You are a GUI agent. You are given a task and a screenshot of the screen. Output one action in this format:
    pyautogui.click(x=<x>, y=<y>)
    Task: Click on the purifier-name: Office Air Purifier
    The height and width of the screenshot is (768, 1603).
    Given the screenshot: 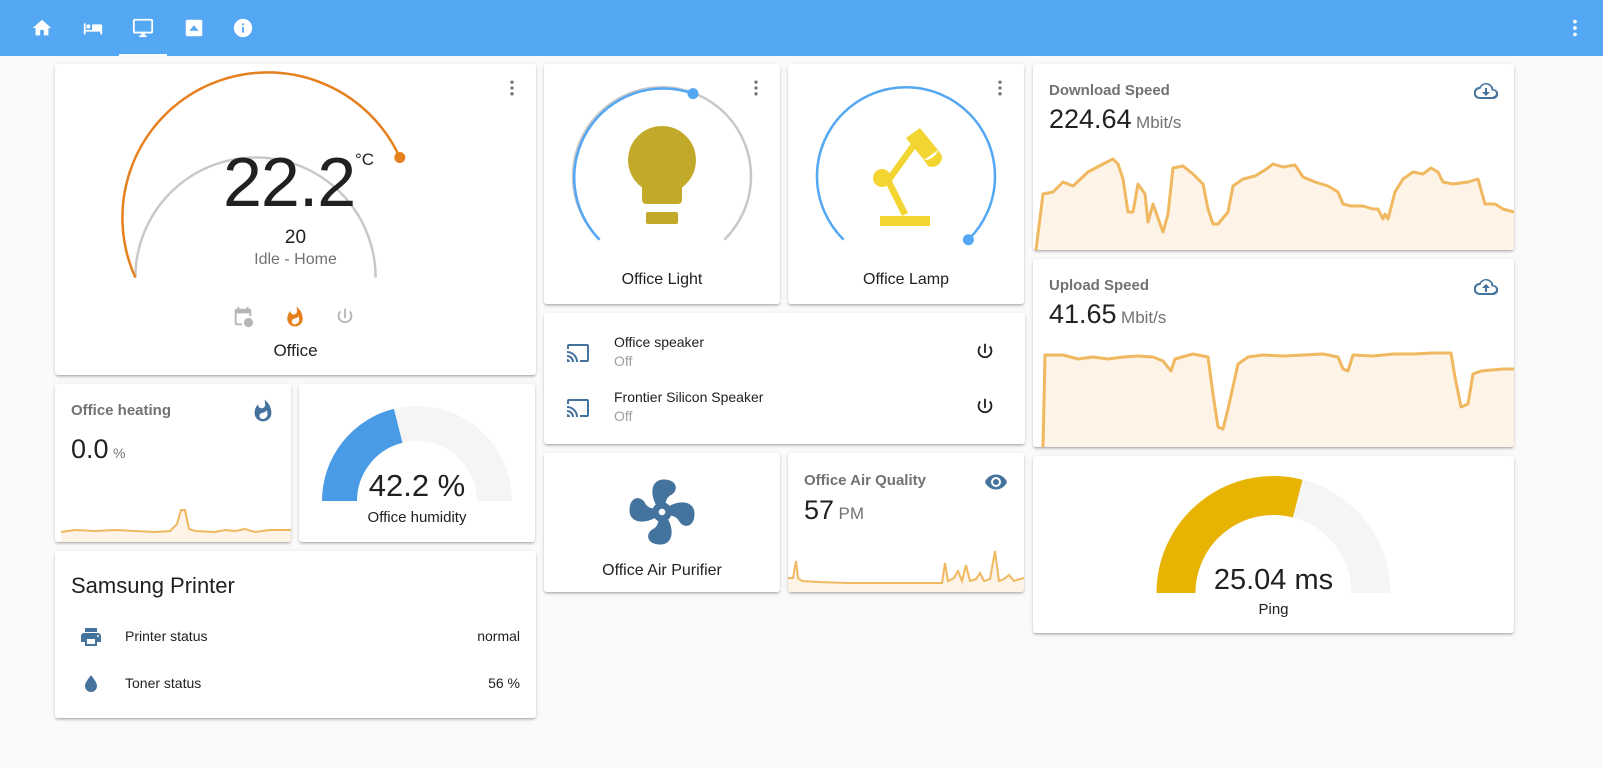 What is the action you would take?
    pyautogui.click(x=662, y=570)
    